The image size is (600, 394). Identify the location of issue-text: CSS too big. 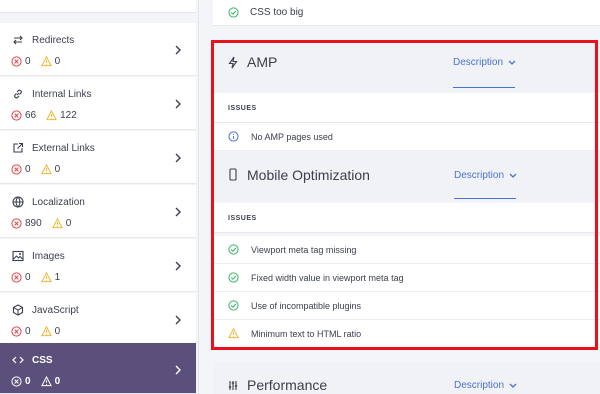
(277, 12).